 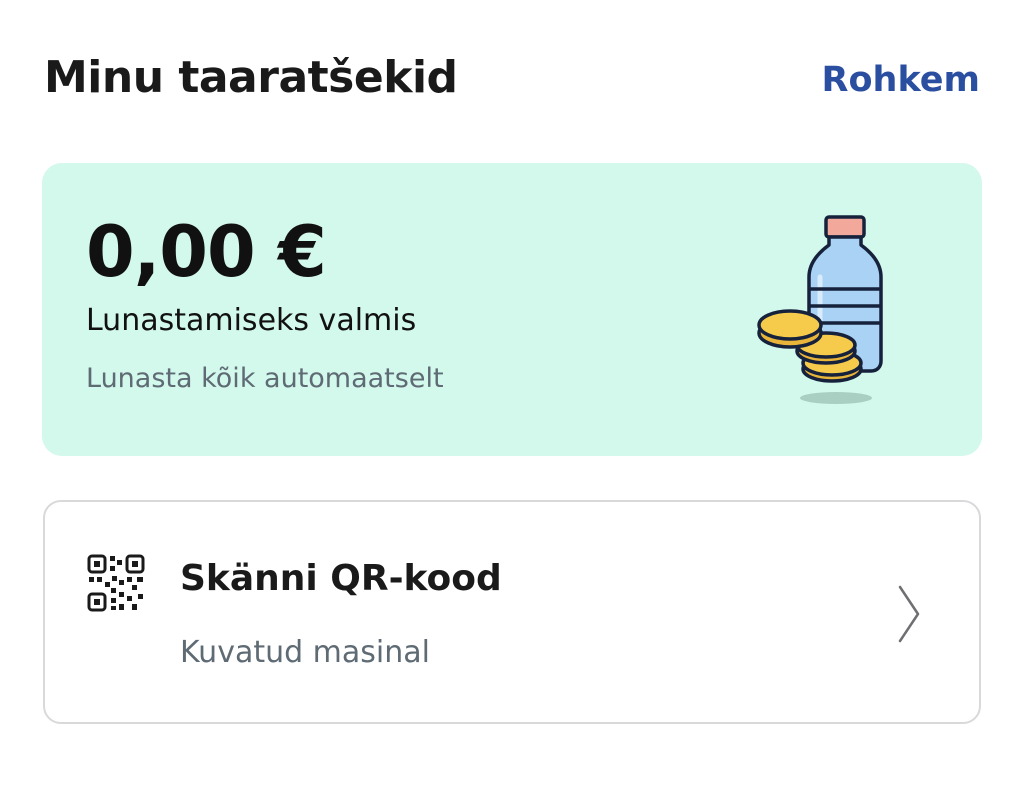 I want to click on page-title: Minu taaratšekid, so click(x=251, y=77).